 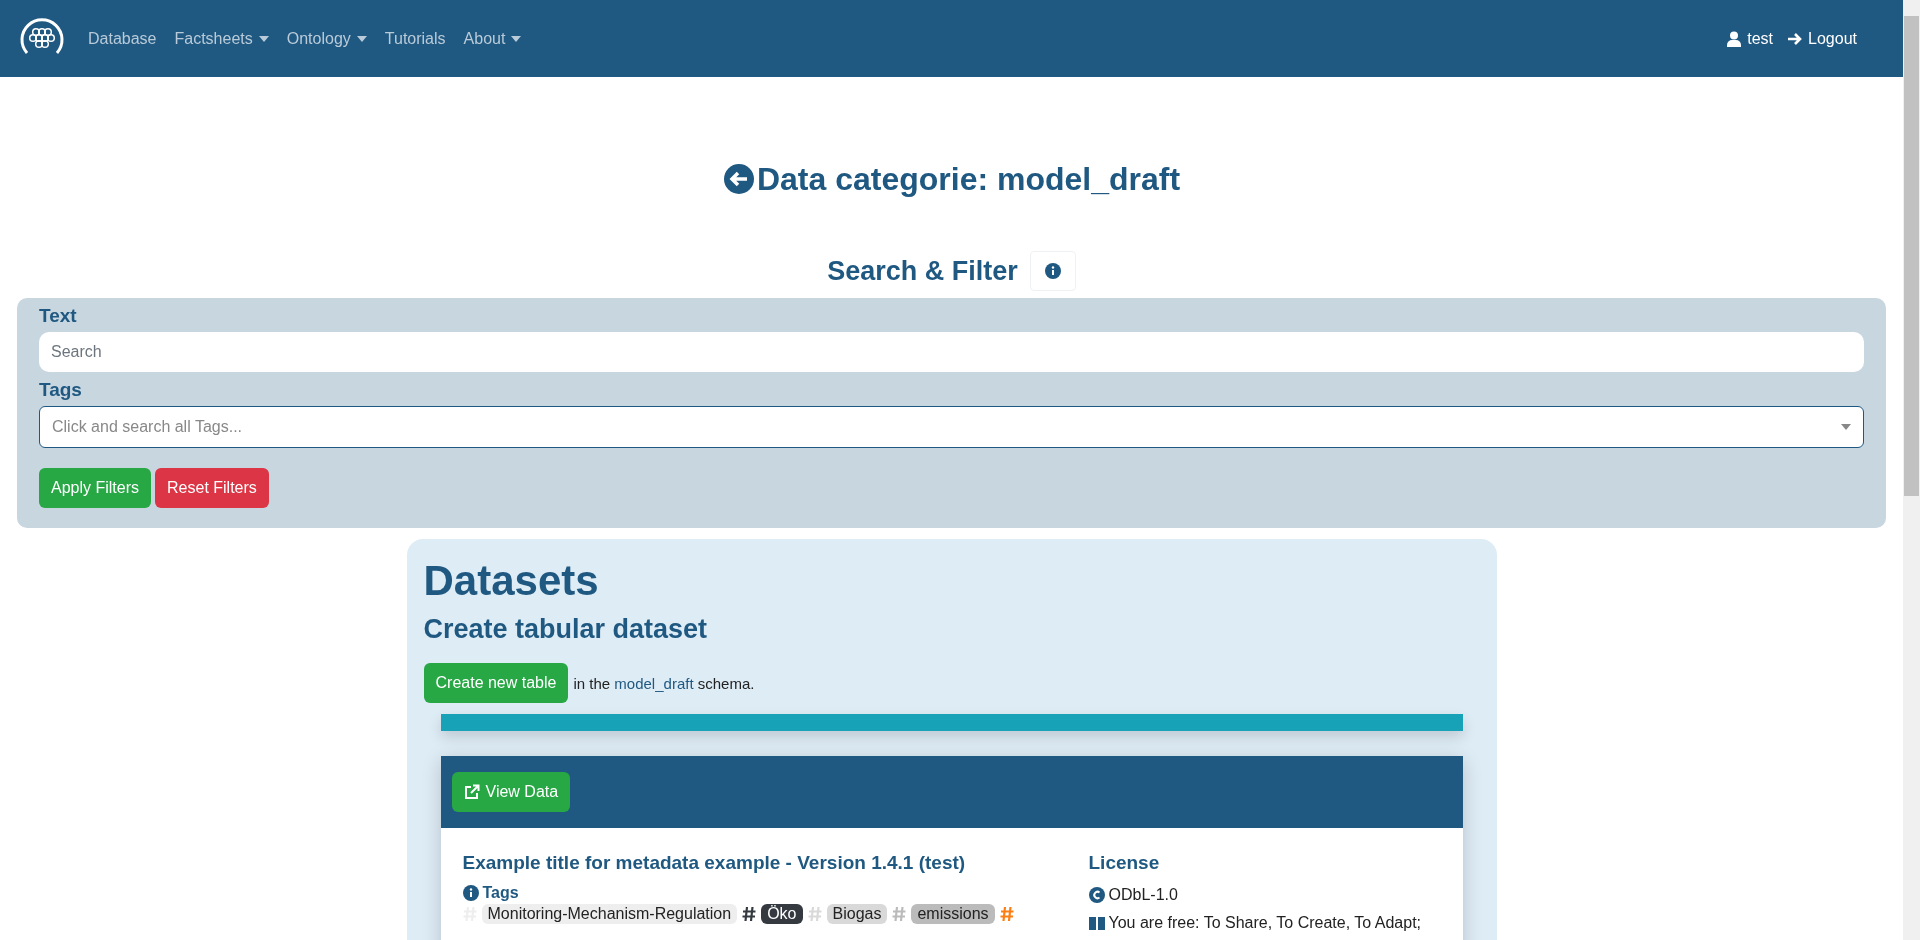 What do you see at coordinates (1750, 38) in the screenshot?
I see `user-link: test` at bounding box center [1750, 38].